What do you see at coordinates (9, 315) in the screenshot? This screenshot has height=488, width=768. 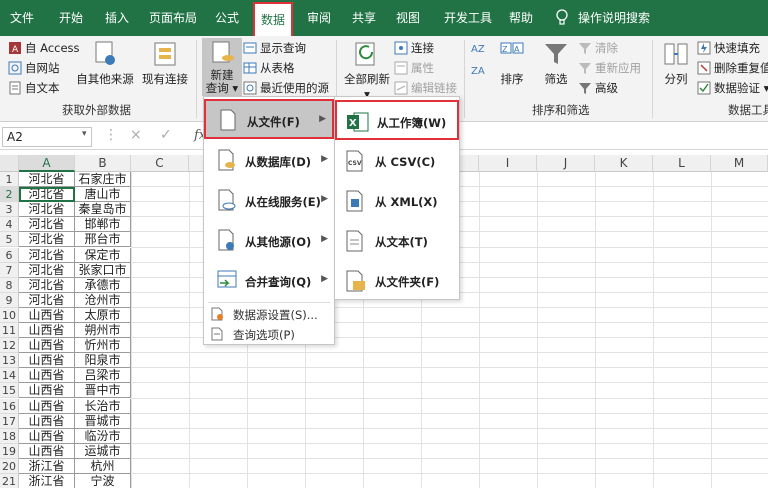 I see `row-header: 10` at bounding box center [9, 315].